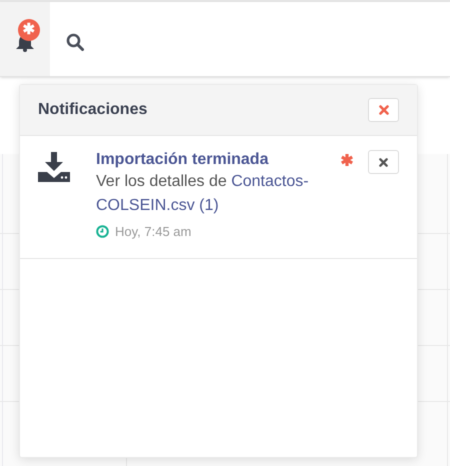 This screenshot has height=466, width=450. What do you see at coordinates (102, 231) in the screenshot?
I see `clock-icon` at bounding box center [102, 231].